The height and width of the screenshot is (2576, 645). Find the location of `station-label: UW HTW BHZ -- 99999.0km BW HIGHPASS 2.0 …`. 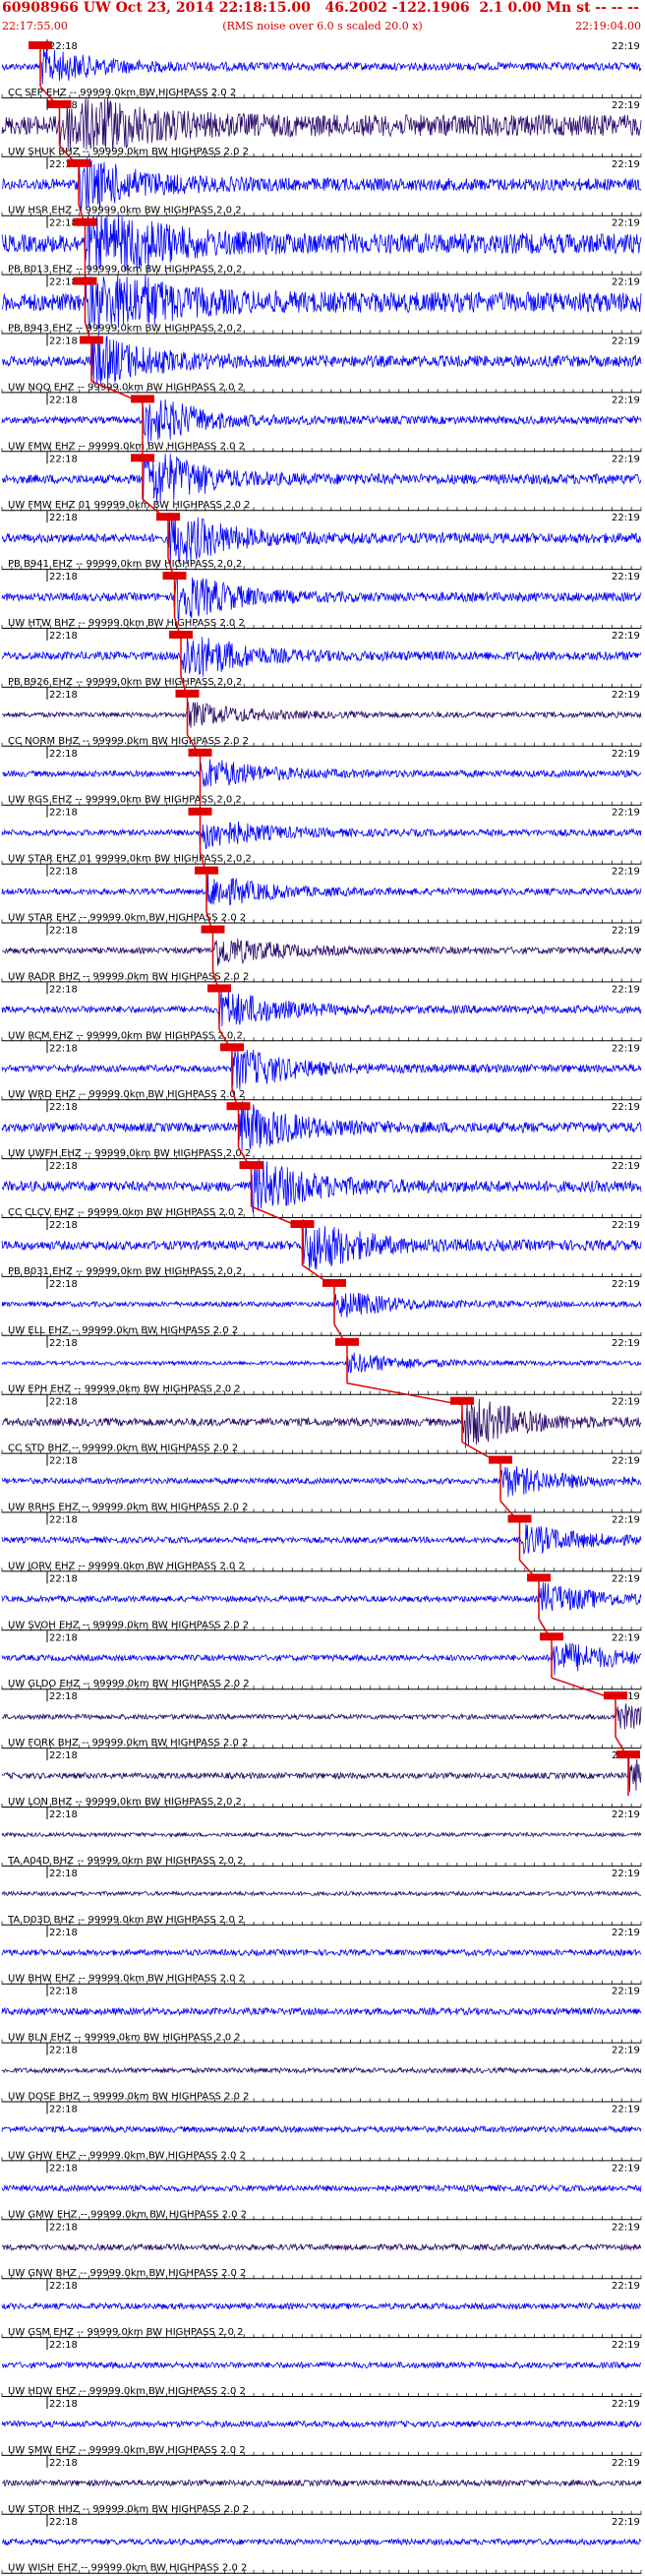

station-label: UW HTW BHZ -- 99999.0km BW HIGHPASS 2.0 … is located at coordinates (126, 624).